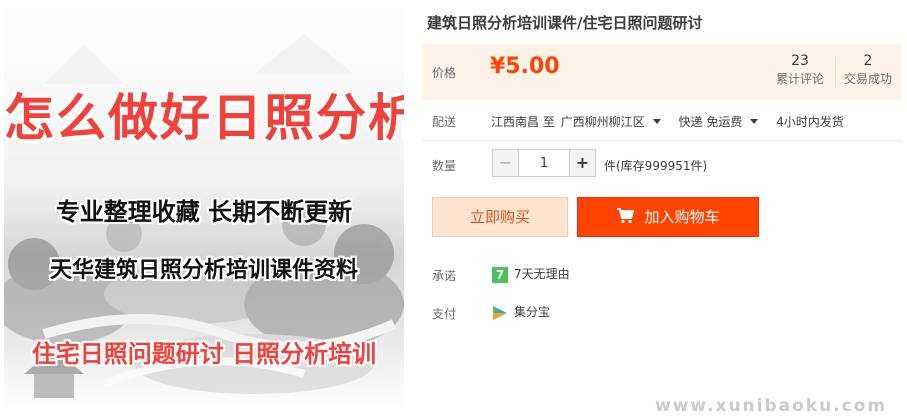 The height and width of the screenshot is (420, 907). I want to click on decrease-button: −, so click(506, 163).